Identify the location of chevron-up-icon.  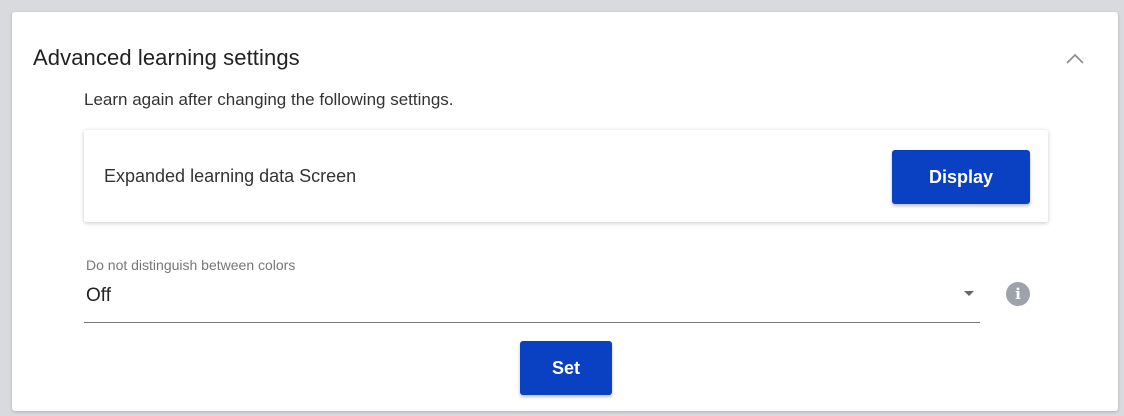
(1075, 58).